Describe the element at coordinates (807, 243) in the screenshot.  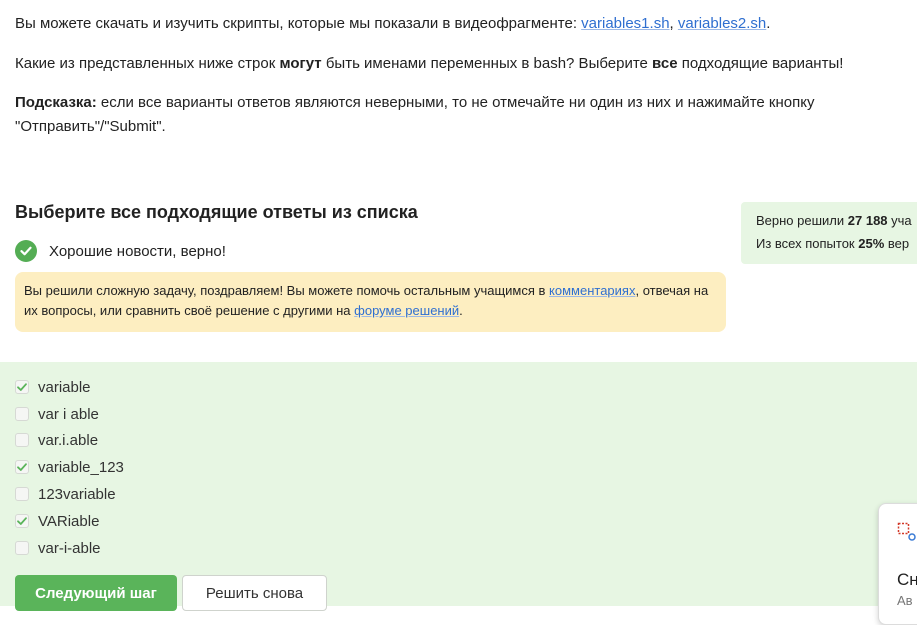
I see `stats-attempts-prefix: Из всех попыток` at that location.